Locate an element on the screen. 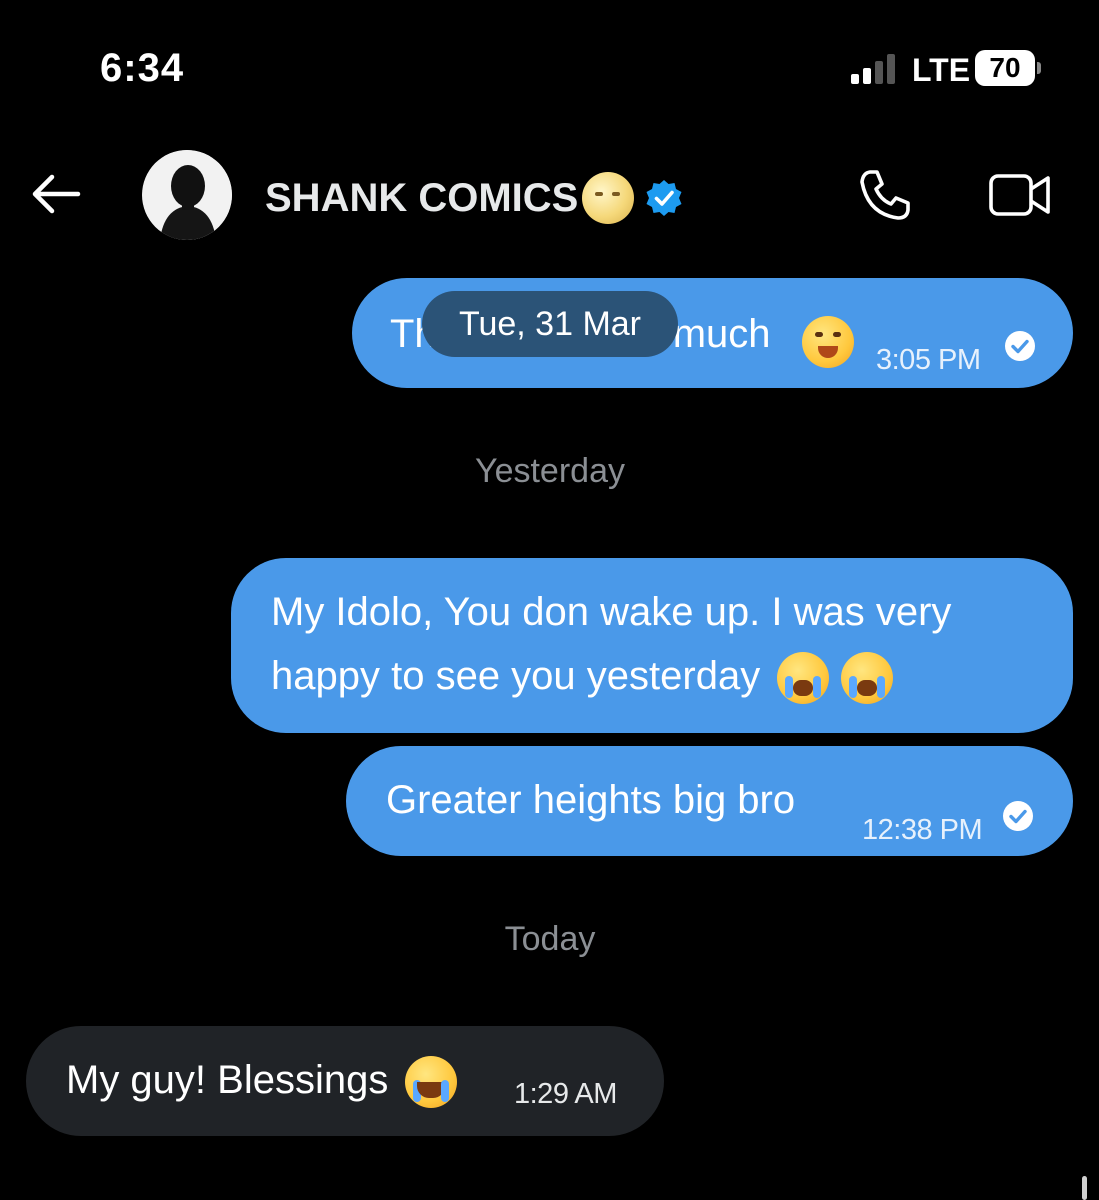 The height and width of the screenshot is (1200, 1099). network-type: LTE is located at coordinates (941, 70).